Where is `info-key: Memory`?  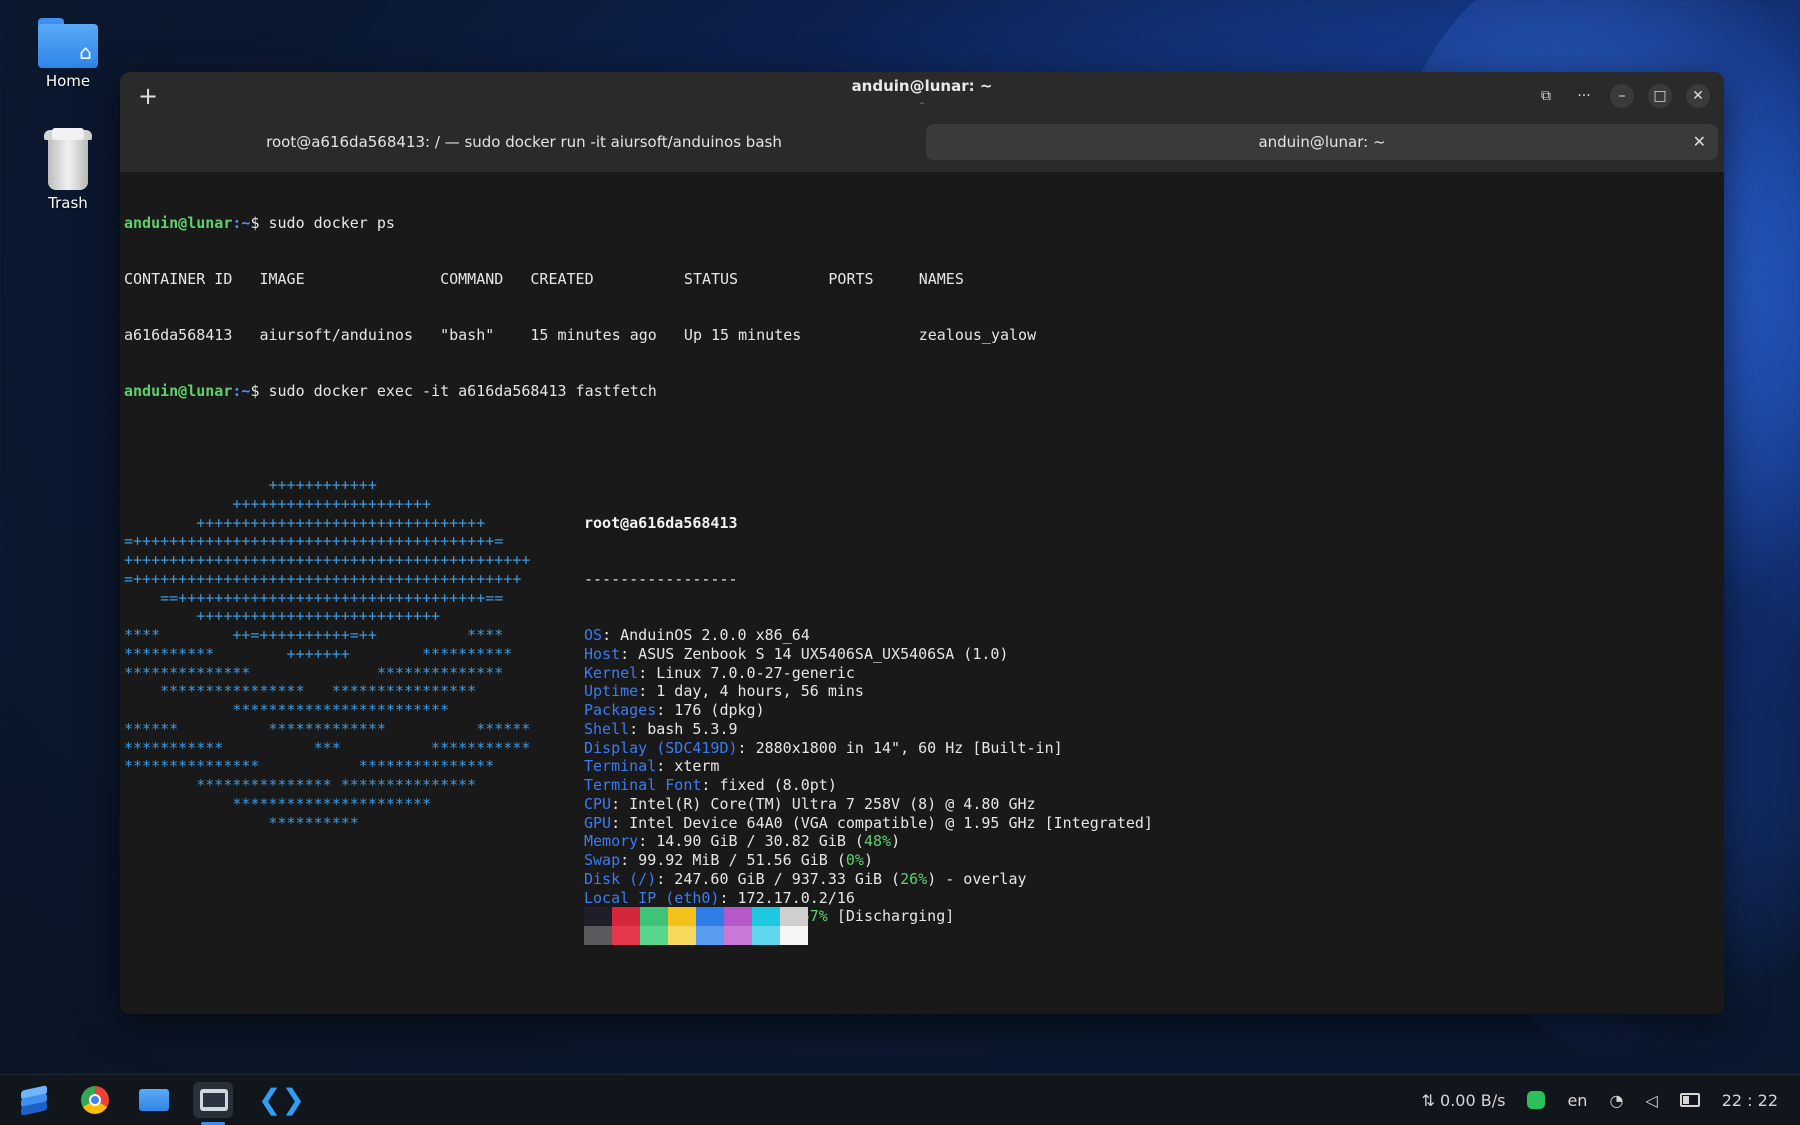
info-key: Memory is located at coordinates (611, 841).